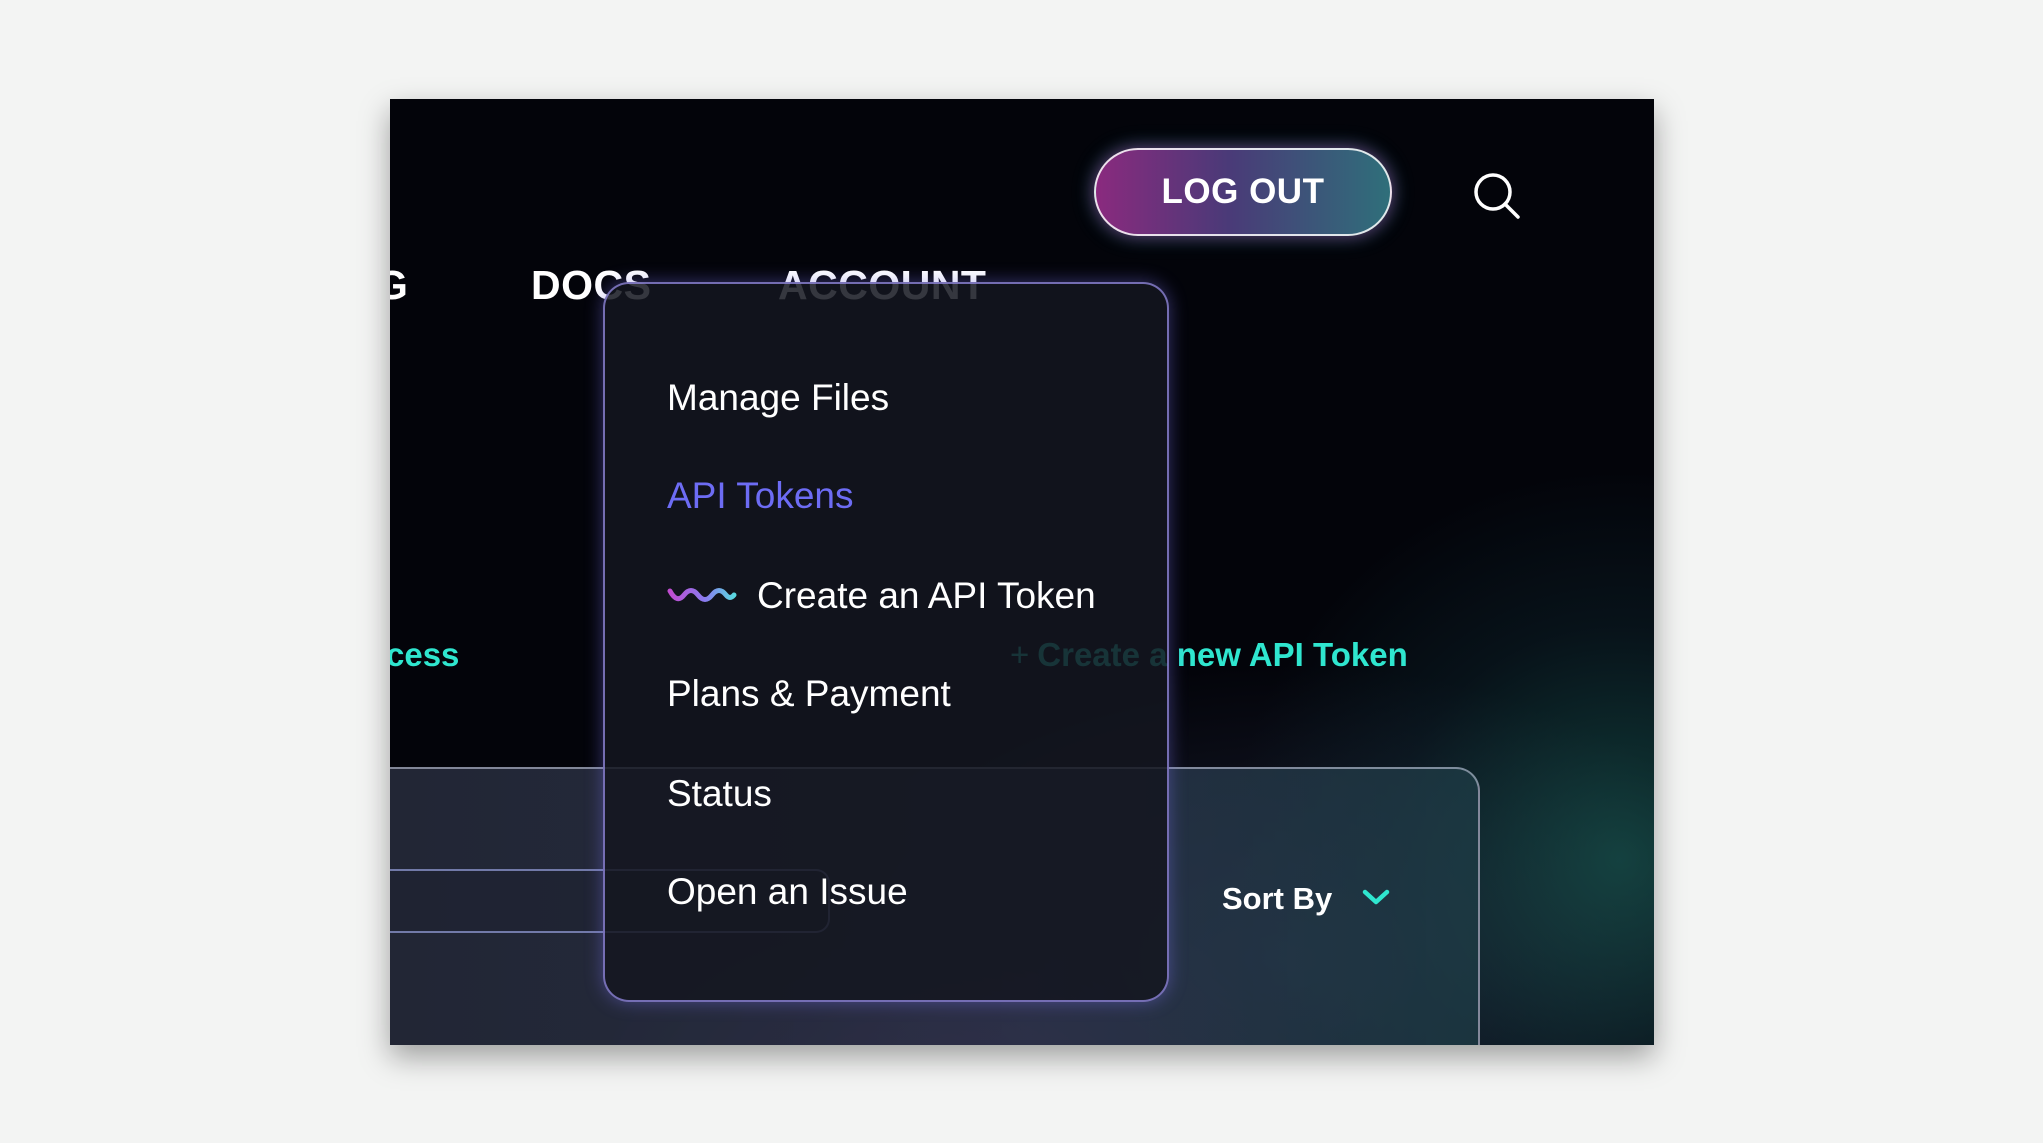 This screenshot has height=1143, width=2043. I want to click on menu-item-create-api-token: Create an API Token, so click(881, 595).